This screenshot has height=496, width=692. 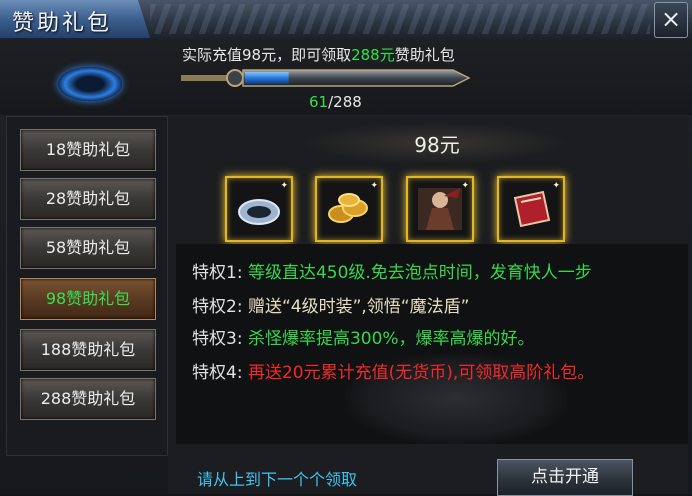 I want to click on sword-guard, so click(x=235, y=78).